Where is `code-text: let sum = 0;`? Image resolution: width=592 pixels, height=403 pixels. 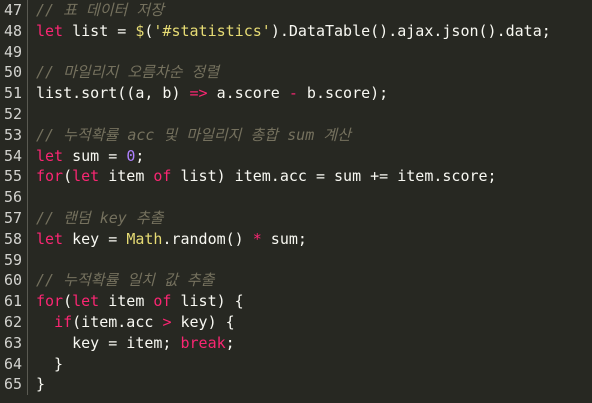
code-text: let sum = 0; is located at coordinates (310, 156).